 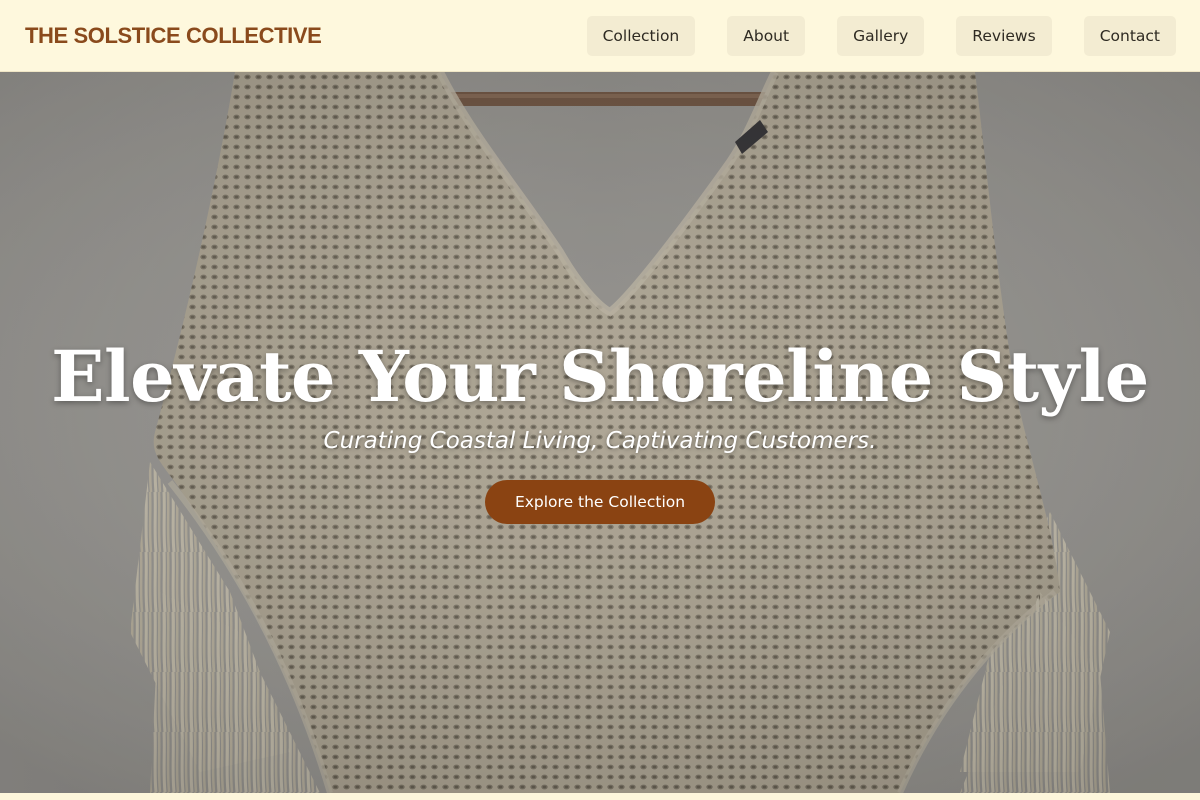 I want to click on nav-contact-link: Contact, so click(x=1129, y=35).